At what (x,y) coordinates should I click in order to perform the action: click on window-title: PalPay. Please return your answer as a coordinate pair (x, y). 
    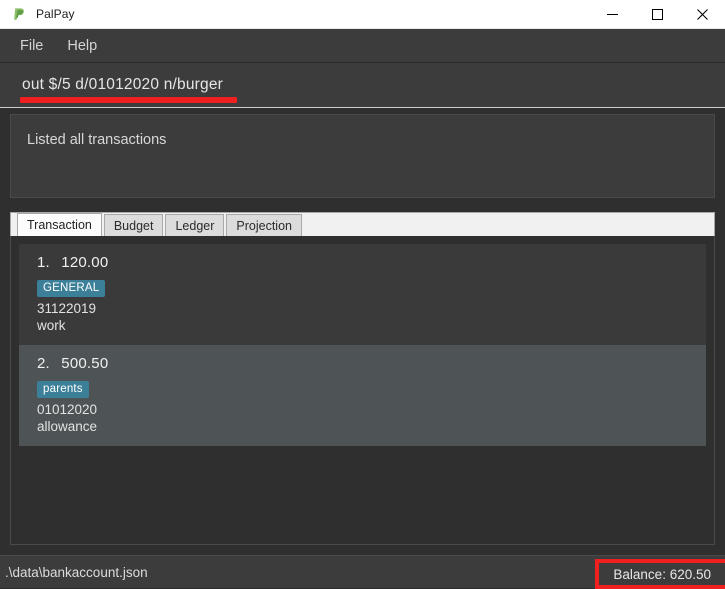
    Looking at the image, I should click on (55, 14).